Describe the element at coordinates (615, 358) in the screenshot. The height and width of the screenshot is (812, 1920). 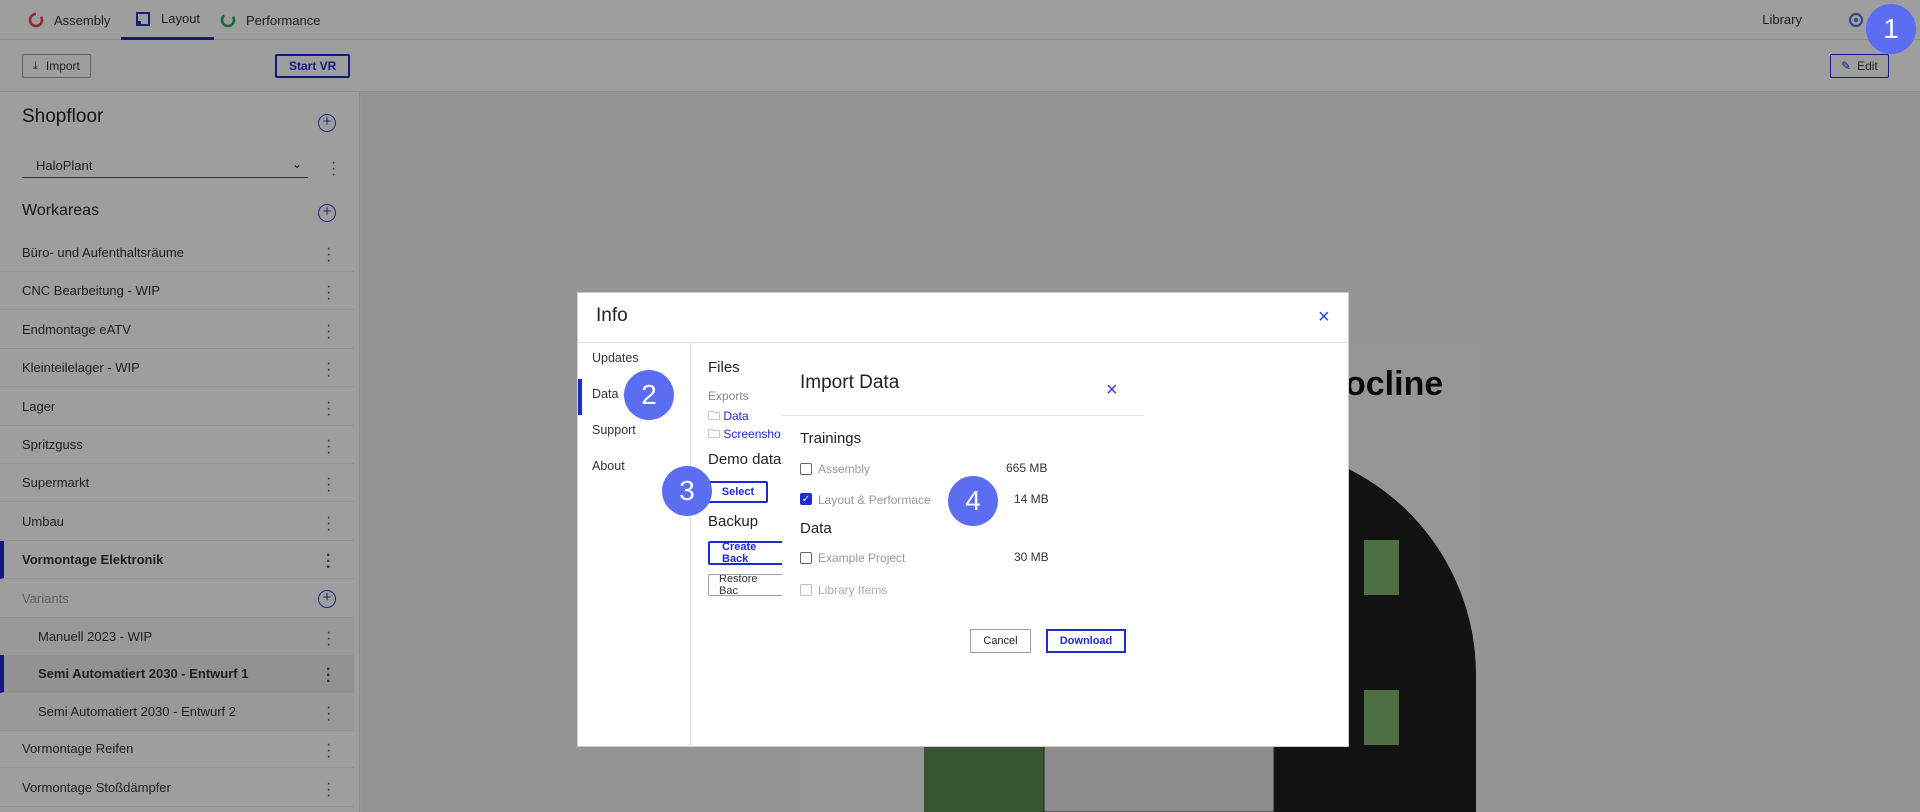
I see `info-nav-updates: Updates` at that location.